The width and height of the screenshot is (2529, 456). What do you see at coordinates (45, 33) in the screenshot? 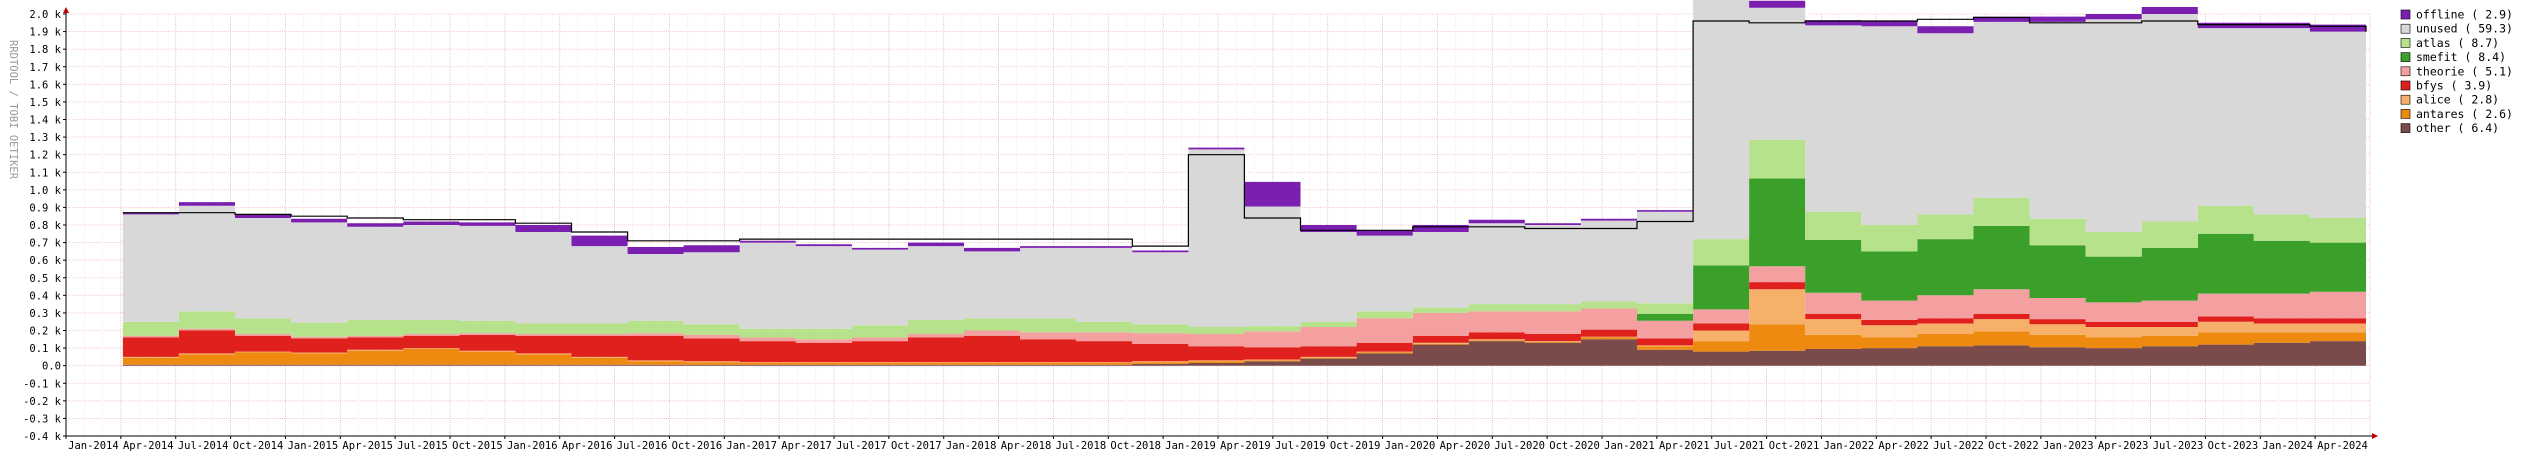
I see `y-tick-label: 1.9 k` at bounding box center [45, 33].